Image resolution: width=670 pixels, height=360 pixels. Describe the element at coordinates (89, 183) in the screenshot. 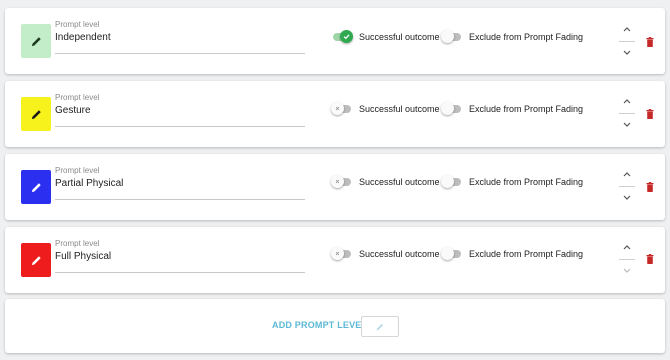

I see `prompt-level-value: Partial Physical` at that location.